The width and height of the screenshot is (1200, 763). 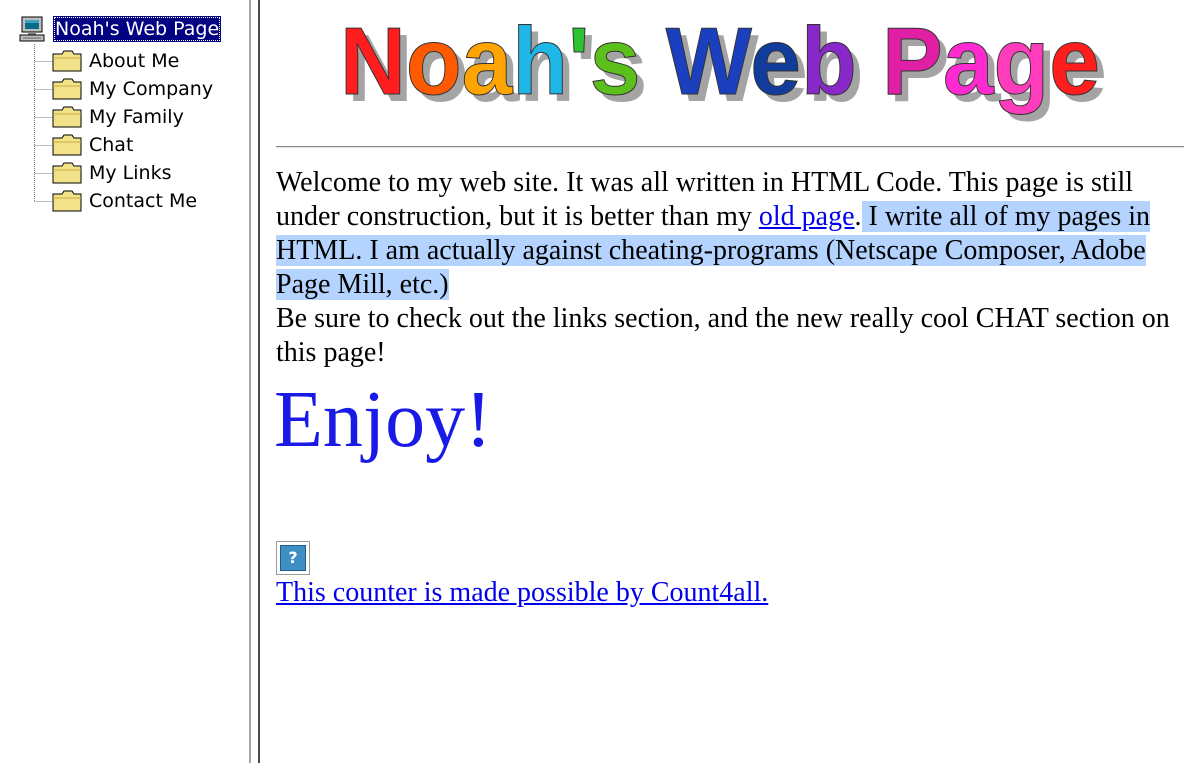 What do you see at coordinates (111, 145) in the screenshot?
I see `tree-item-label: Chat` at bounding box center [111, 145].